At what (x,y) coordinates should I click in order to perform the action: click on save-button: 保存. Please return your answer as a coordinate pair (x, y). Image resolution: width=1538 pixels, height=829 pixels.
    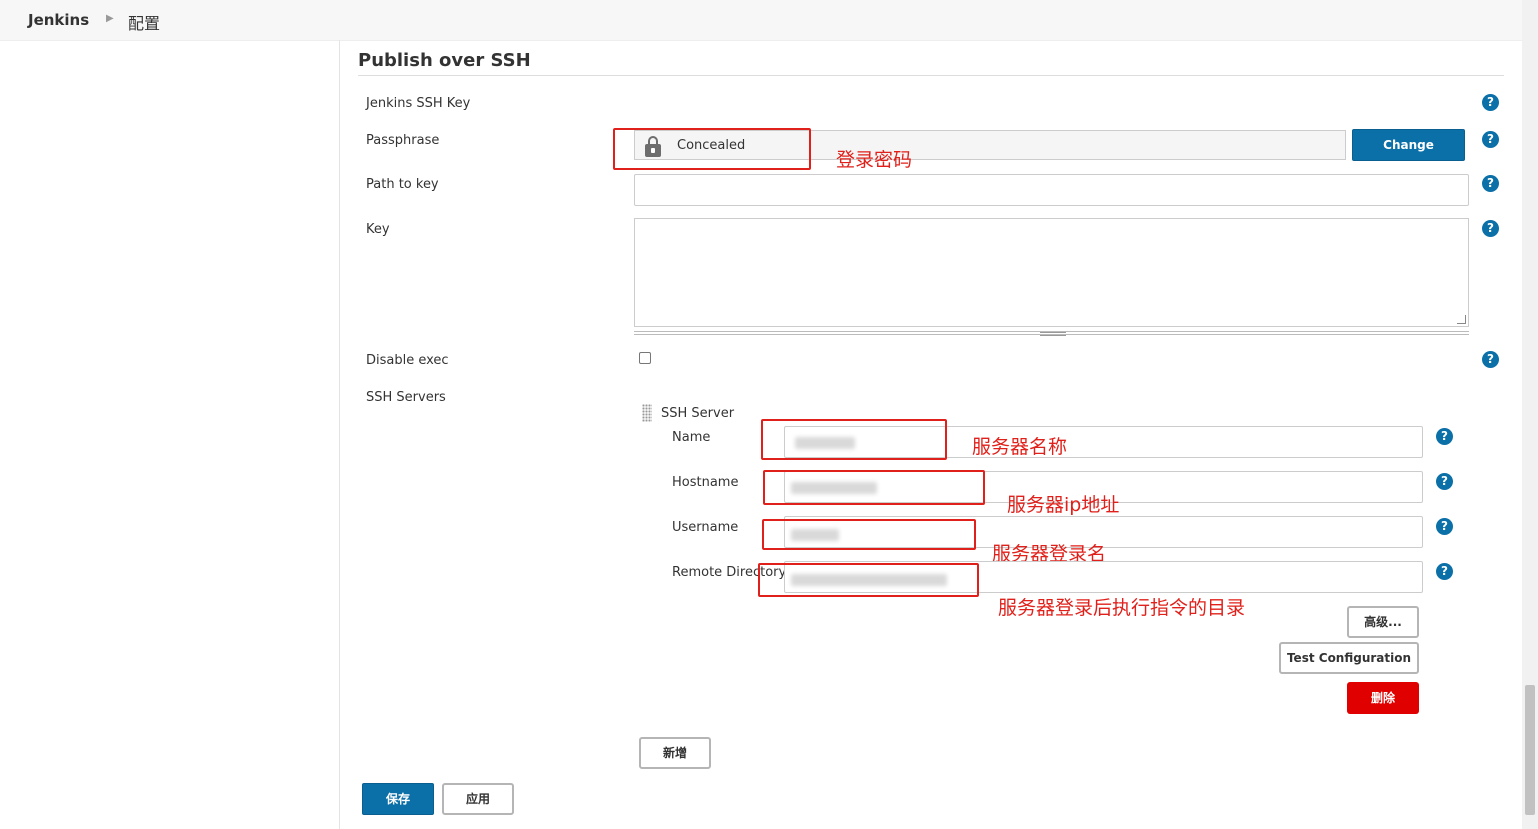
    Looking at the image, I should click on (398, 799).